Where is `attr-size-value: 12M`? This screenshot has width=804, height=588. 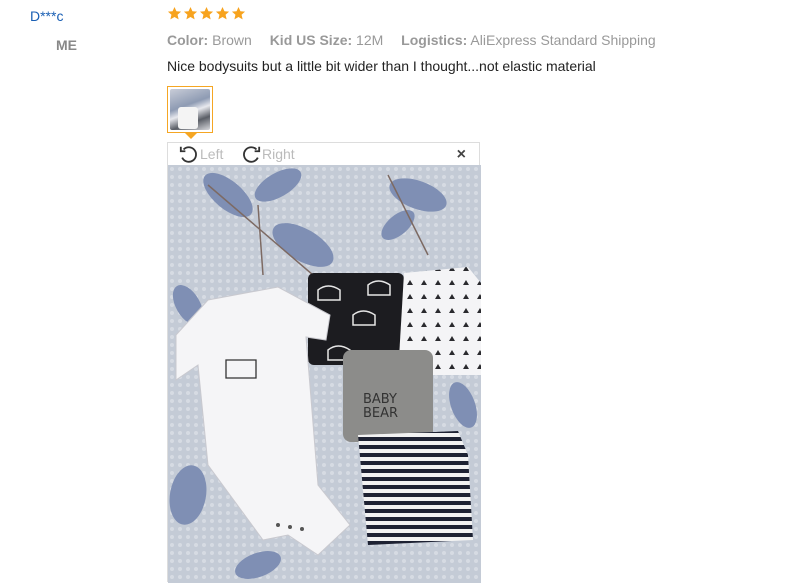
attr-size-value: 12M is located at coordinates (370, 40).